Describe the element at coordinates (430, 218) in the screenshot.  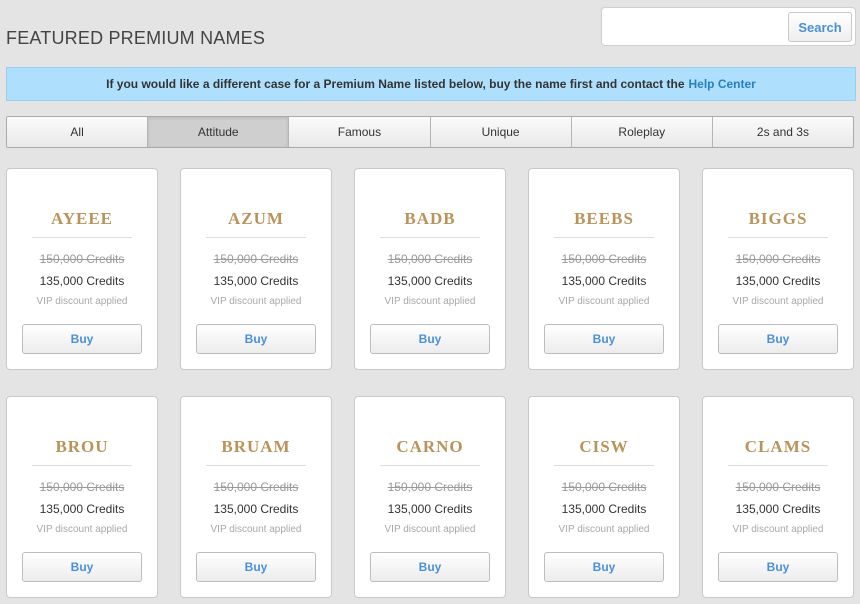
I see `premium-name: BADB` at that location.